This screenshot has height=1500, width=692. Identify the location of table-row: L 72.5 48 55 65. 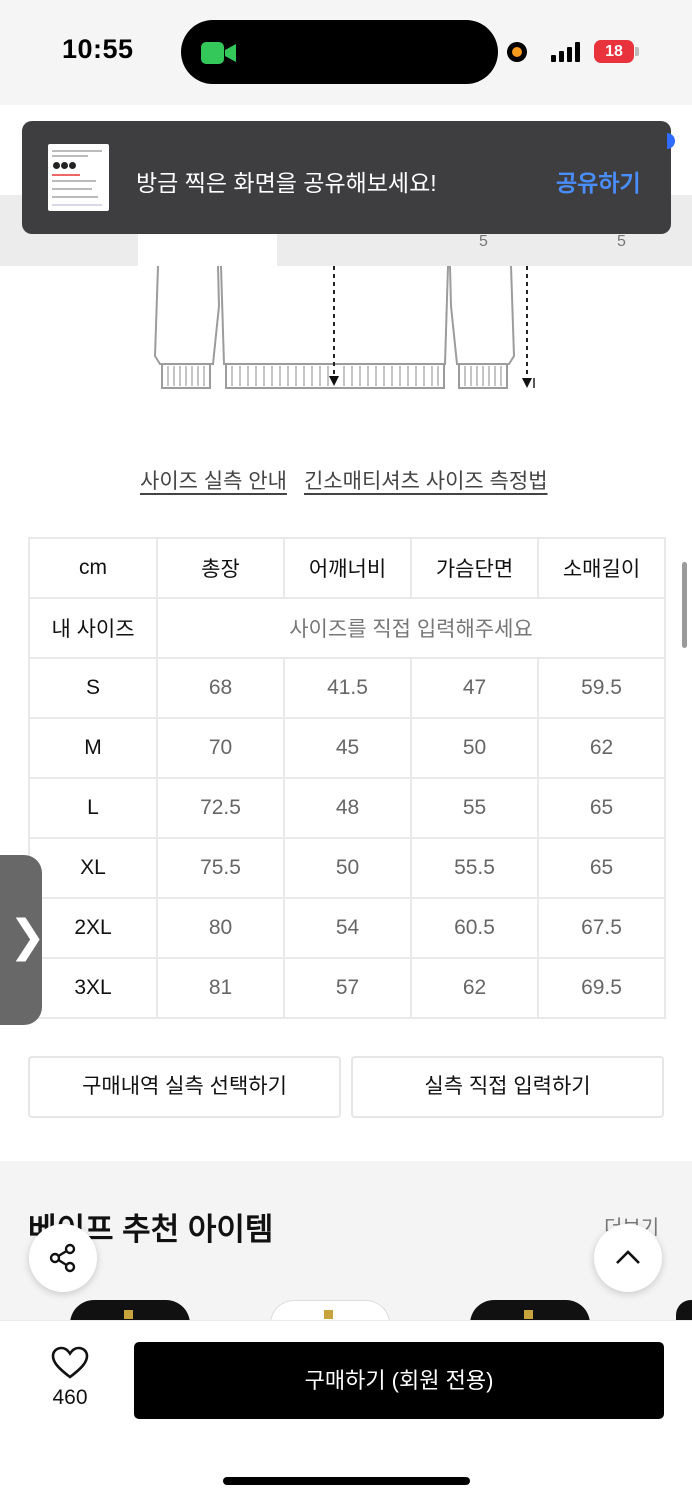
(347, 808).